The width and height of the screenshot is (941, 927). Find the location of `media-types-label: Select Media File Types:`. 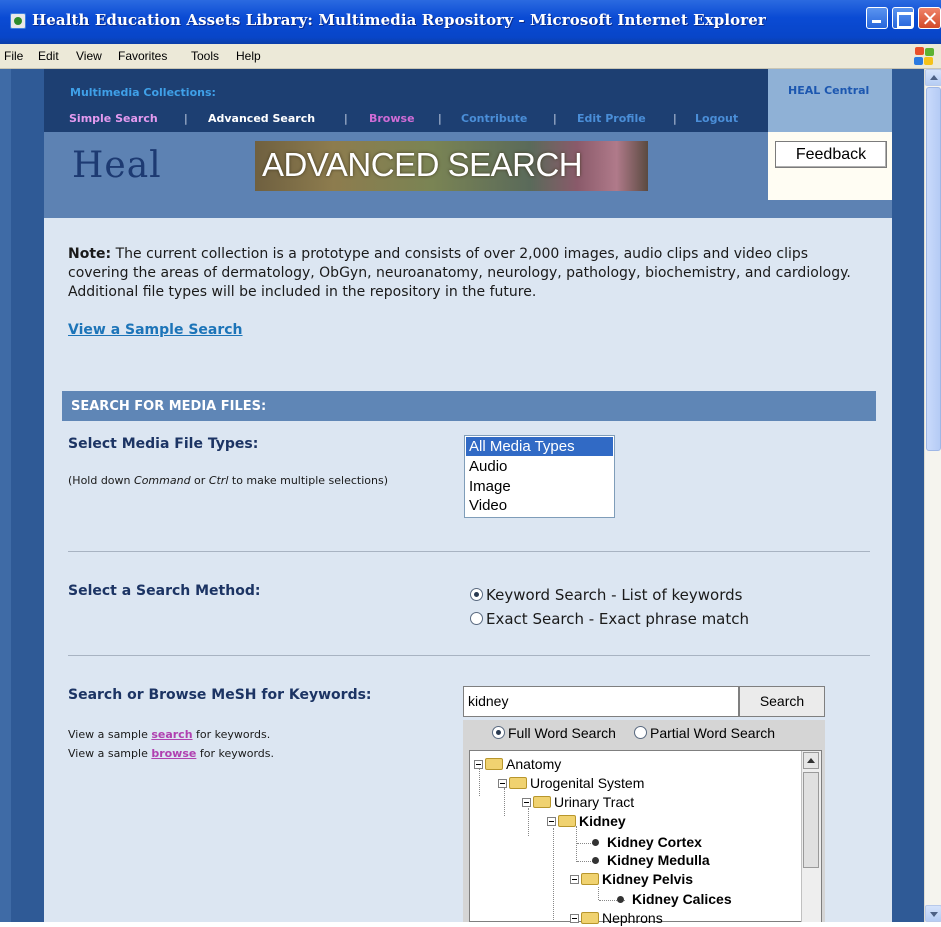

media-types-label: Select Media File Types: is located at coordinates (163, 444).